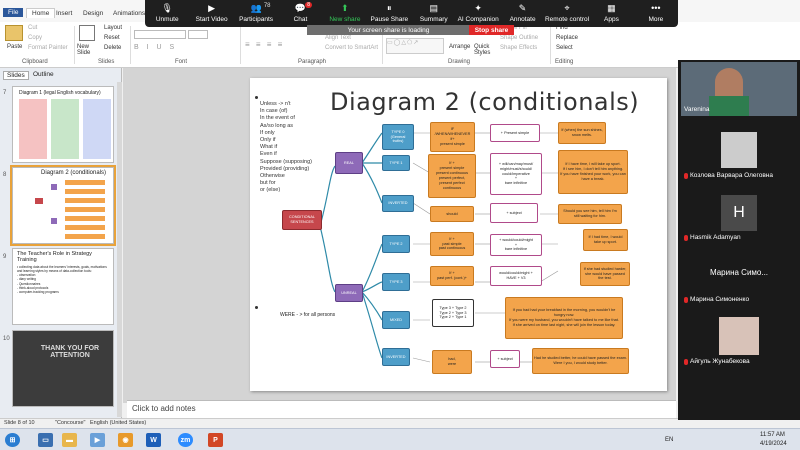  I want to click on group-paragraph-label: Paragraph, so click(312, 62).